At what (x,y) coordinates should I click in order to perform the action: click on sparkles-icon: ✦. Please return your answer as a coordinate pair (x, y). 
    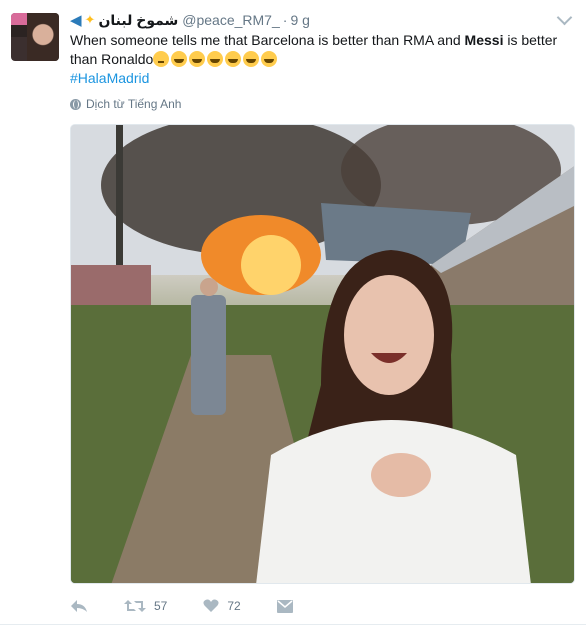
    Looking at the image, I should click on (90, 19).